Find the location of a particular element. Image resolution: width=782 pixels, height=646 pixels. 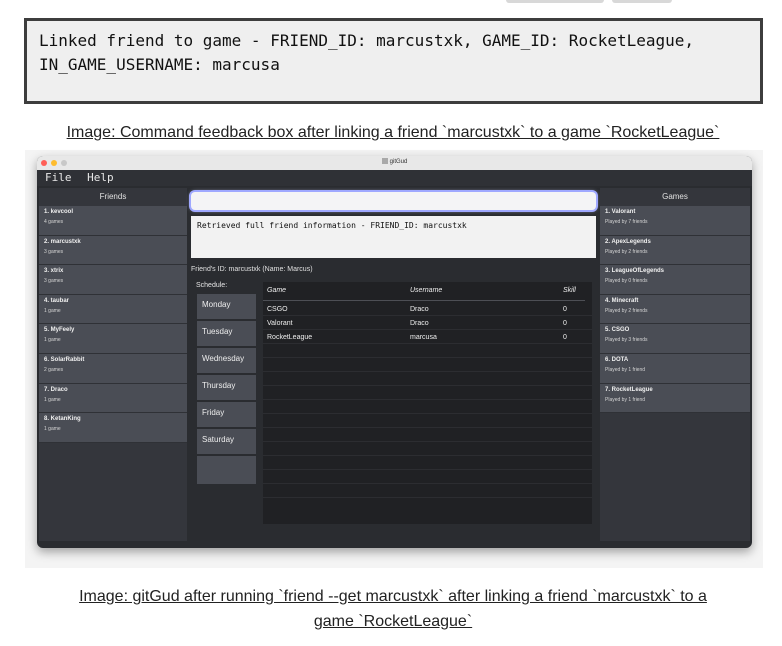

table-header-skill: Skill is located at coordinates (569, 290).